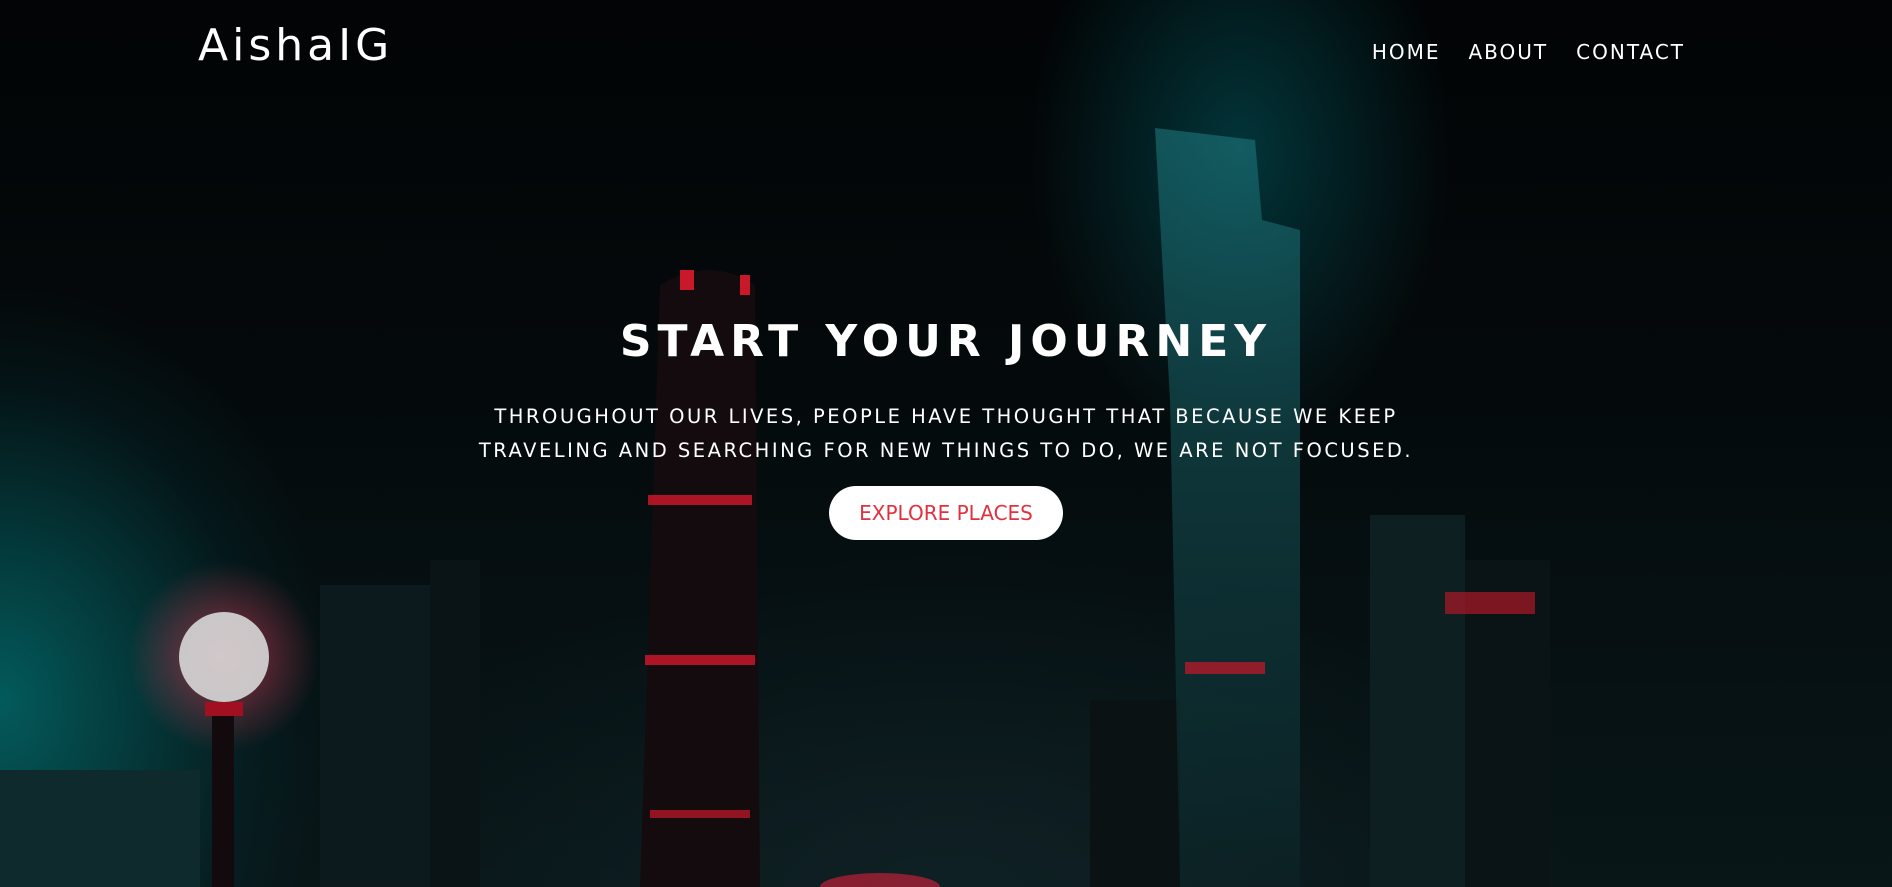 This screenshot has width=1892, height=887. I want to click on nav-link-contact: CONTACT, so click(1630, 52).